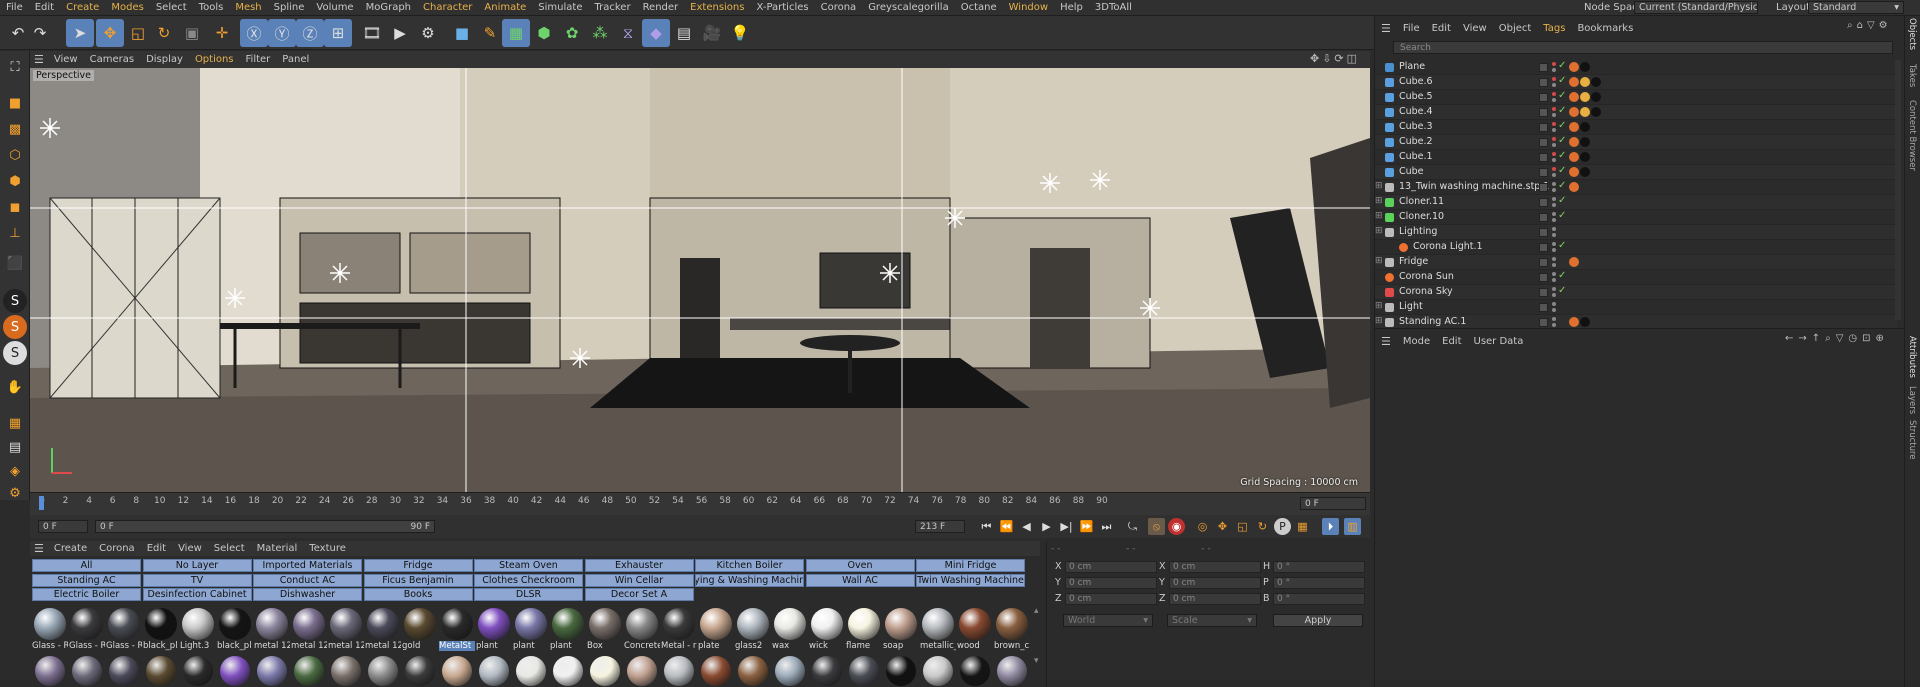 The image size is (1920, 687). I want to click on menu-greyscalegorilla: Greyscalegorilla, so click(908, 7).